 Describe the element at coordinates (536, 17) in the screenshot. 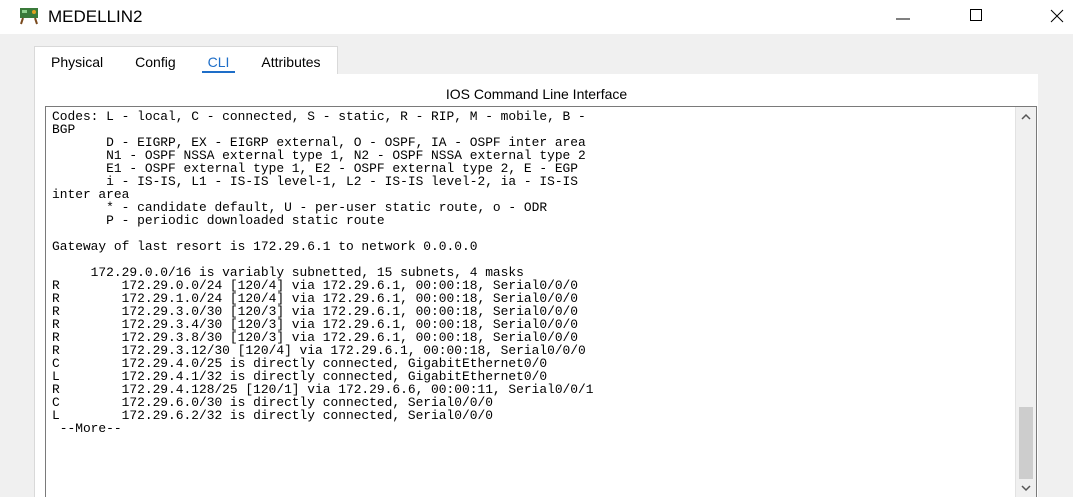

I see `title-bar: MEDELLIN2` at that location.